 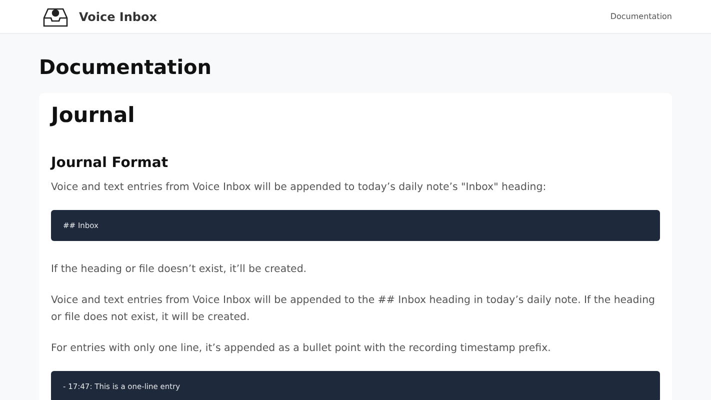 What do you see at coordinates (641, 16) in the screenshot?
I see `nav-link: Documentation` at bounding box center [641, 16].